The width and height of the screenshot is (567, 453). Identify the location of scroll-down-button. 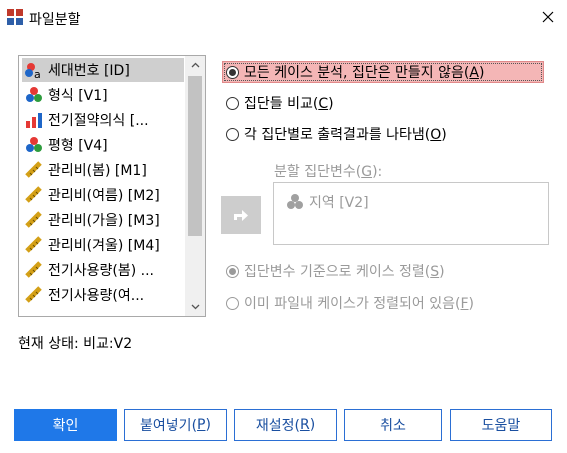
(195, 307).